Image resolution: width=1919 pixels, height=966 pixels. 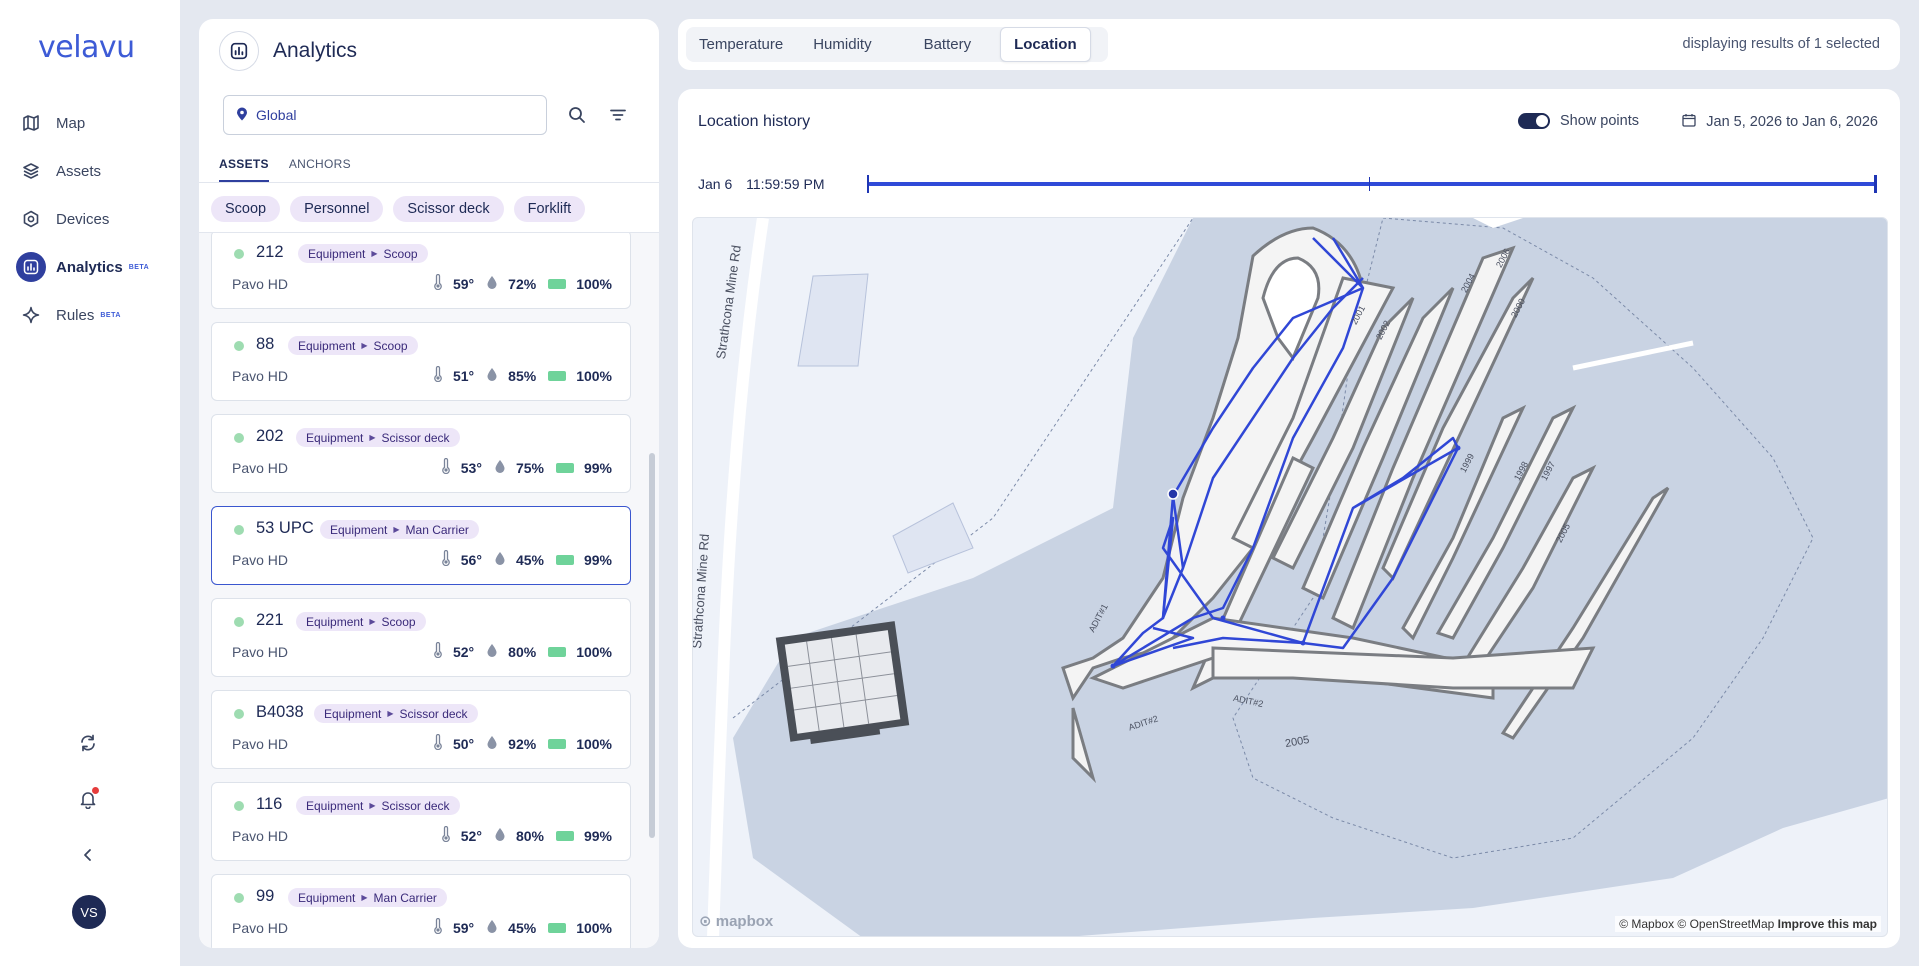 What do you see at coordinates (1689, 122) in the screenshot?
I see `calendar-icon` at bounding box center [1689, 122].